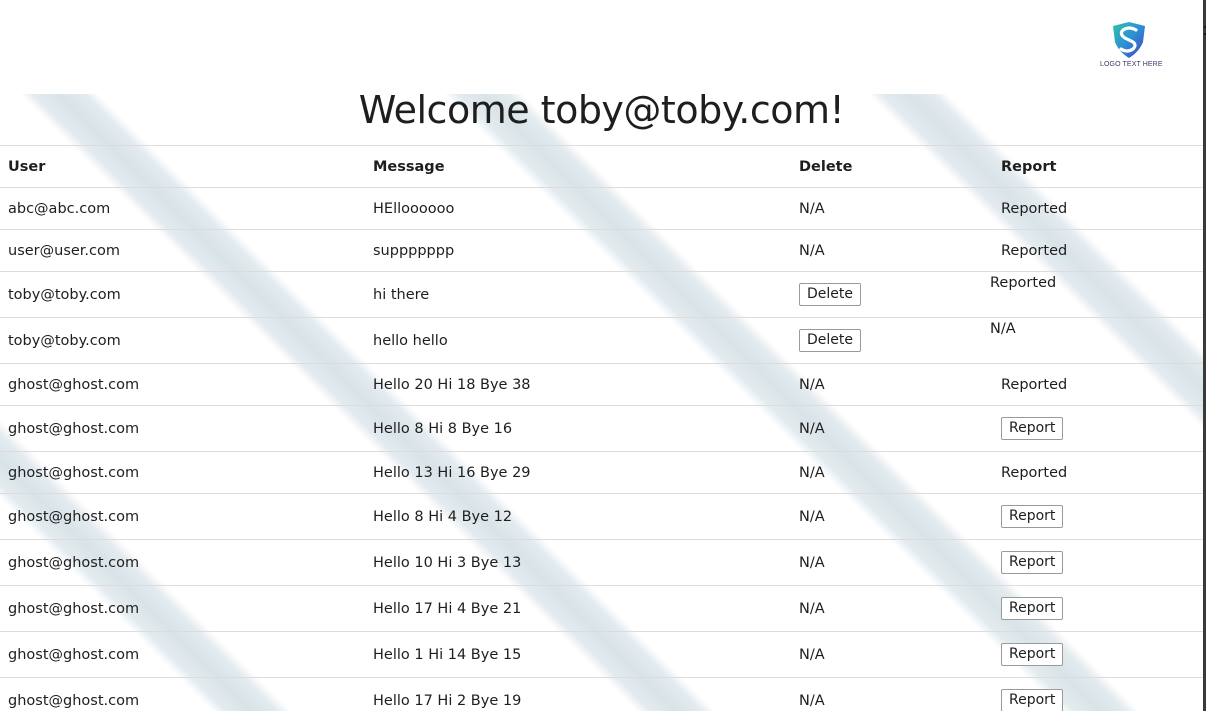 This screenshot has width=1206, height=711. I want to click on table-row: user@user.com suppppppp N/A Reported, so click(601, 250).